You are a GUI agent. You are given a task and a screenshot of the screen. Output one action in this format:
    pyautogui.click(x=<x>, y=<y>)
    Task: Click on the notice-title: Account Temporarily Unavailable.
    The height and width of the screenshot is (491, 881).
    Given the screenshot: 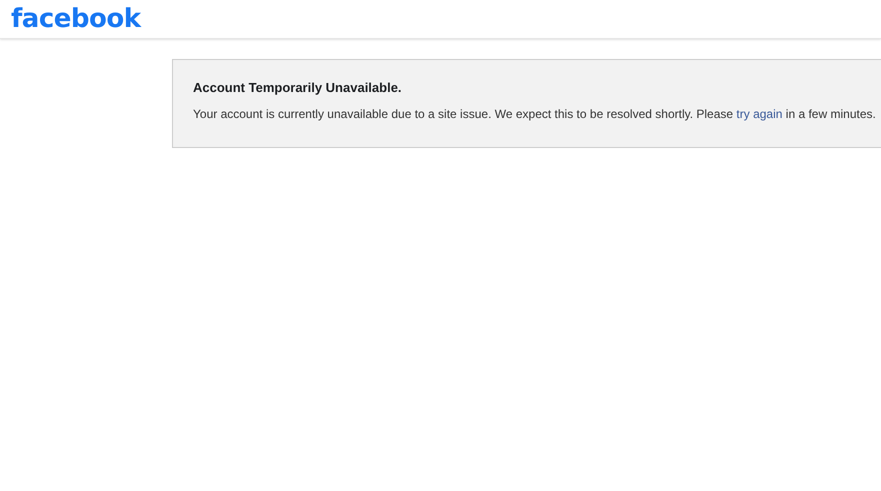 What is the action you would take?
    pyautogui.click(x=298, y=87)
    